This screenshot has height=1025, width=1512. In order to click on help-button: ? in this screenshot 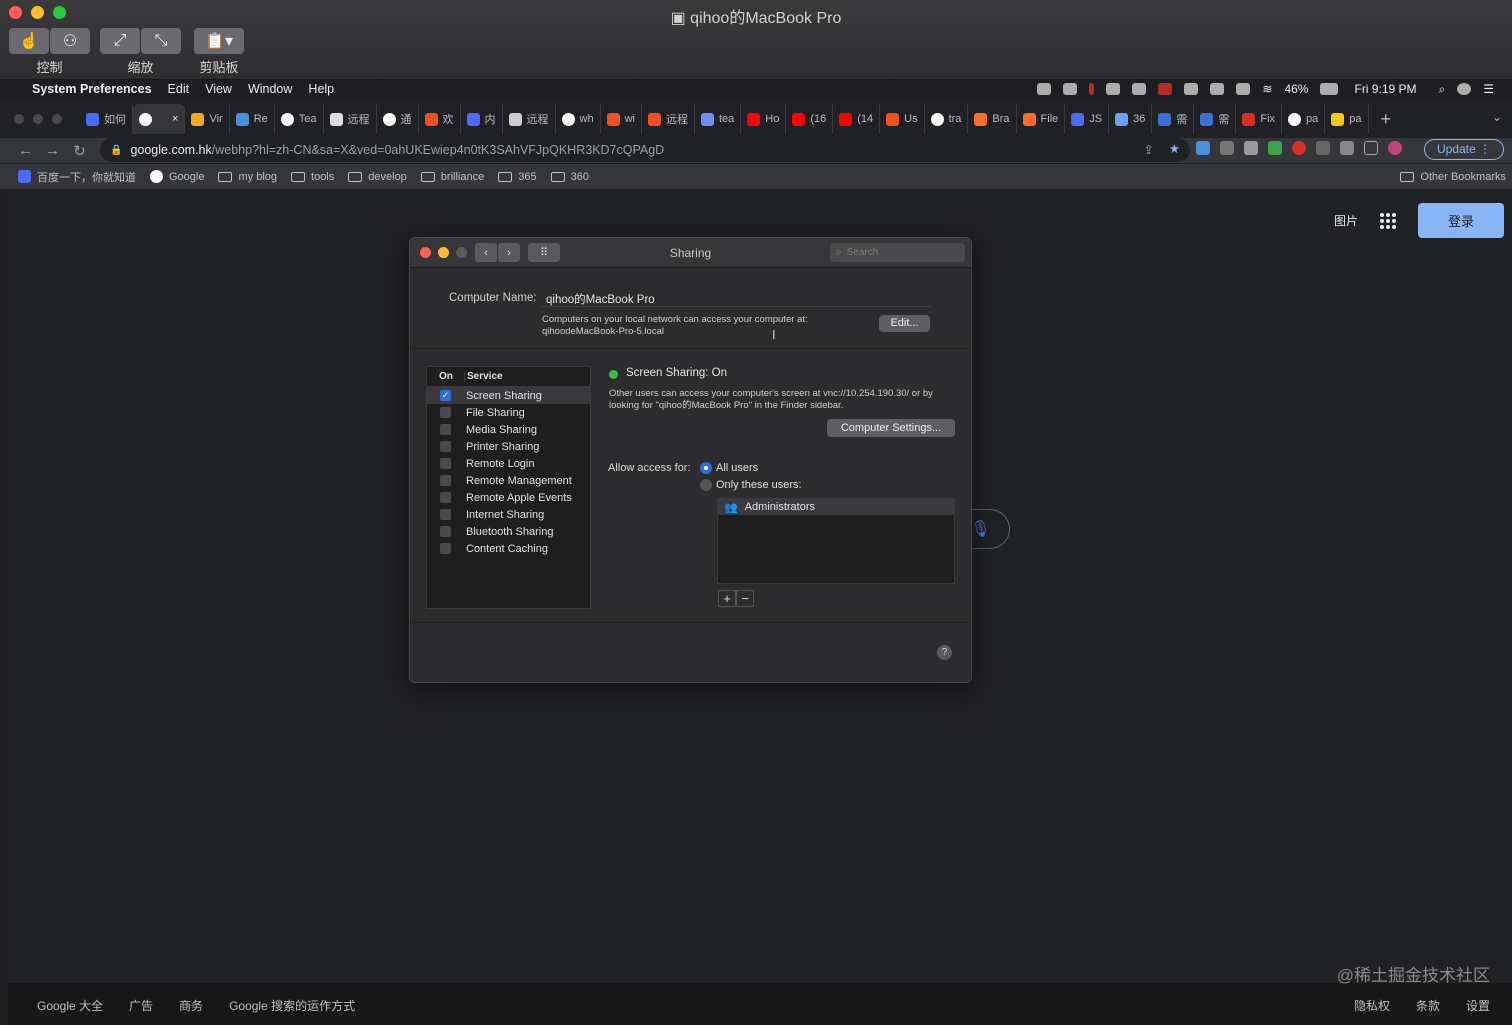, I will do `click(944, 652)`.